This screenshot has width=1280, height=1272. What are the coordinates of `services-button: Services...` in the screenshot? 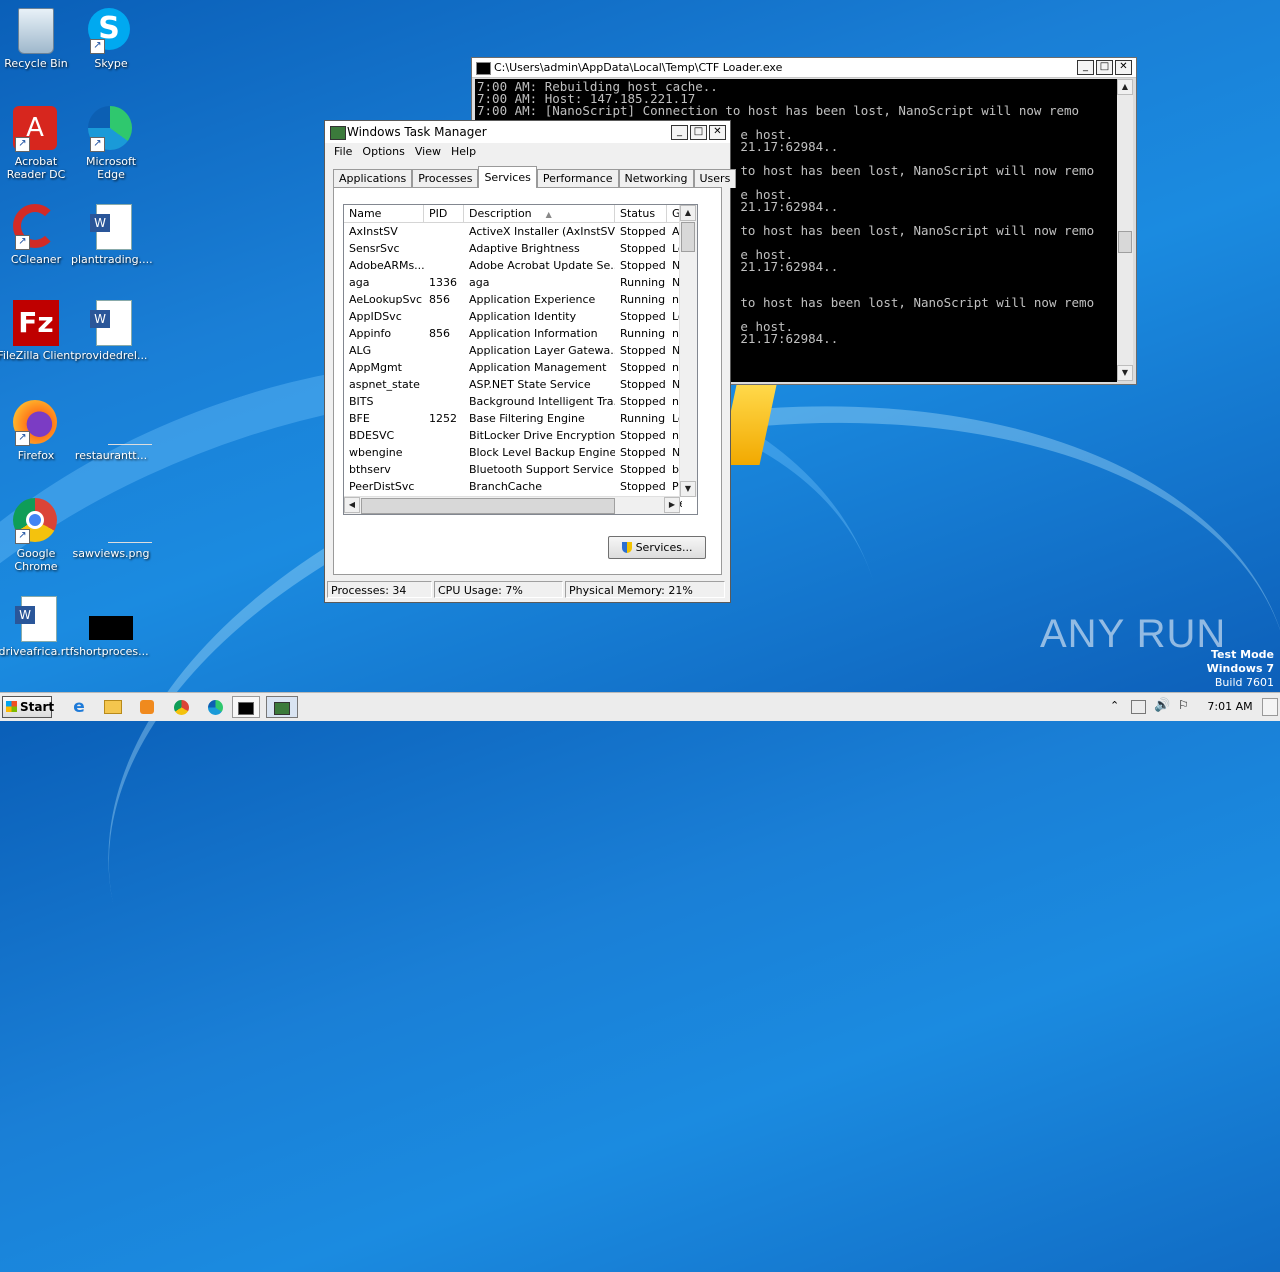 It's located at (657, 547).